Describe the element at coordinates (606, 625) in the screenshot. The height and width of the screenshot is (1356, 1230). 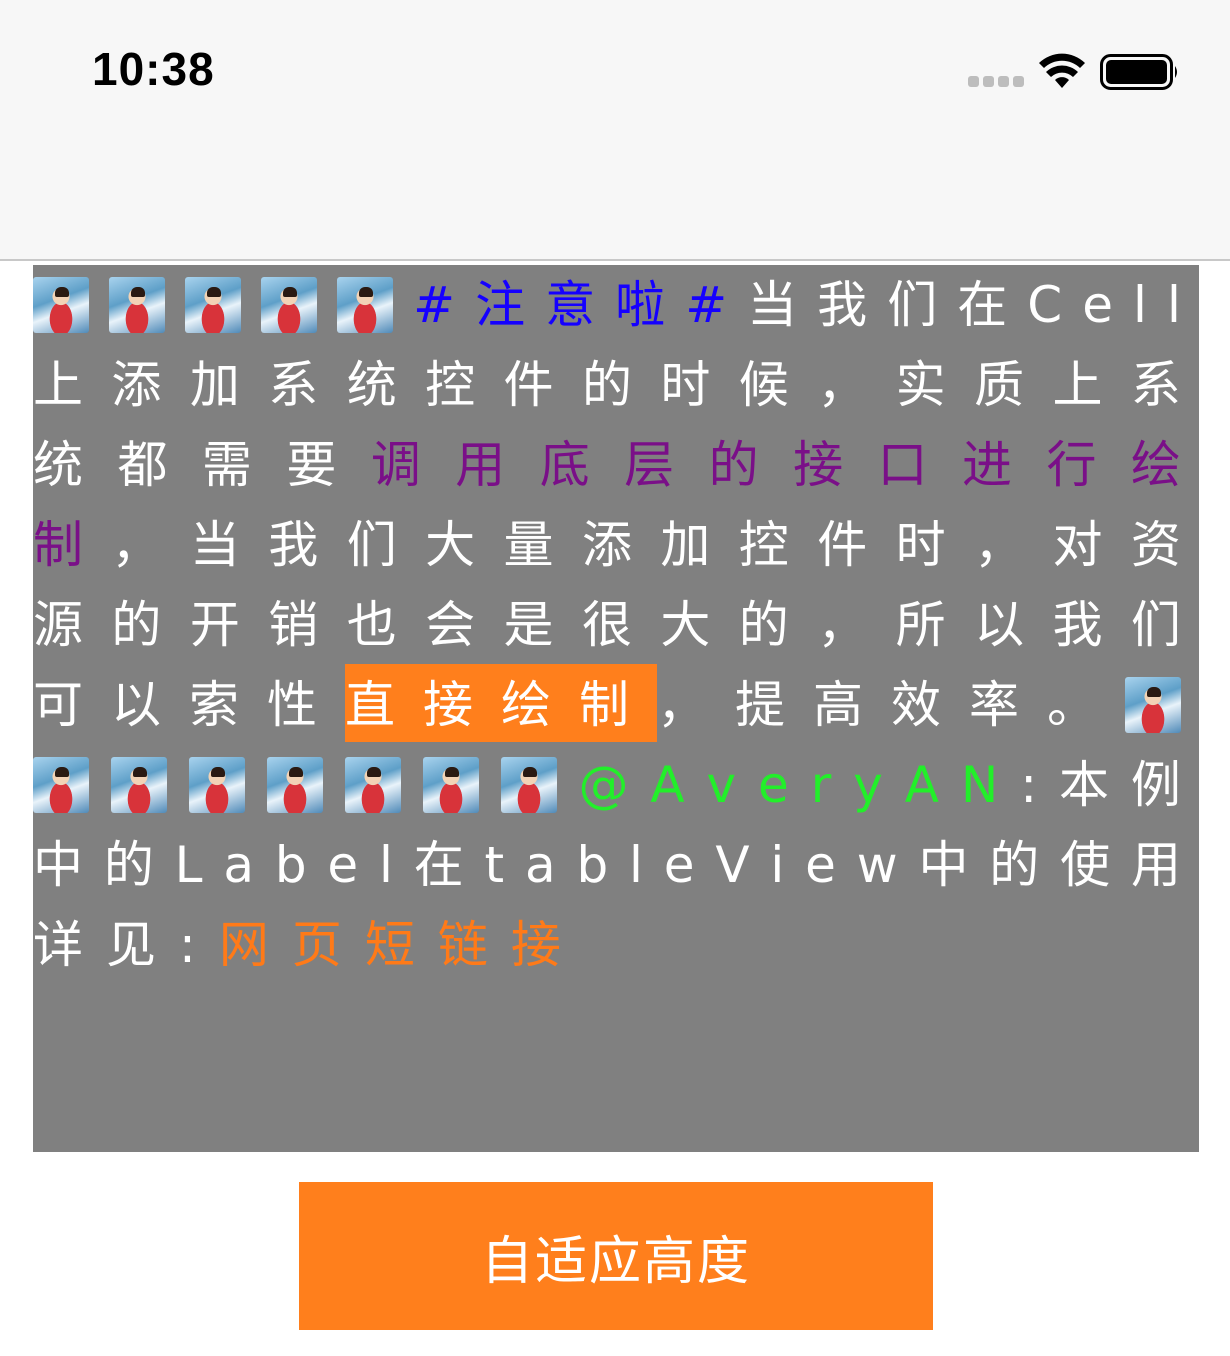
I see `label-char: 很` at that location.